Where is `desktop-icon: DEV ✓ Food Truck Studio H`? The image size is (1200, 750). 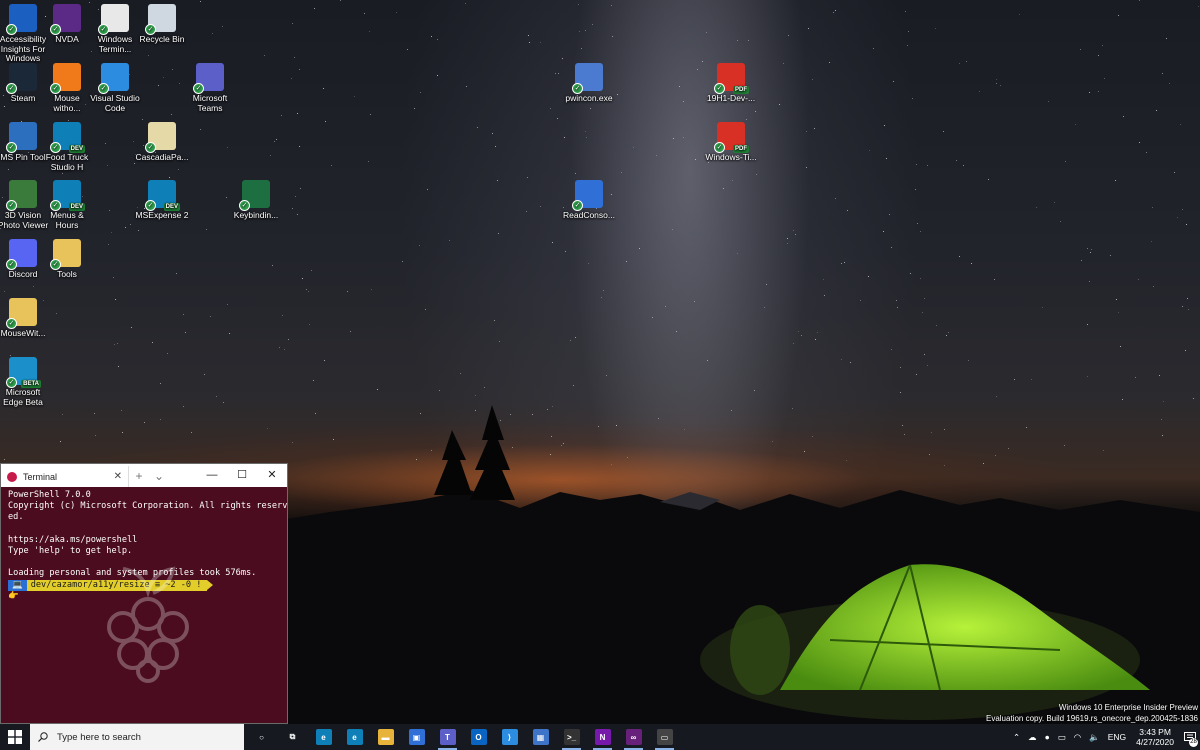
desktop-icon: DEV ✓ Food Truck Studio H is located at coordinates (67, 147).